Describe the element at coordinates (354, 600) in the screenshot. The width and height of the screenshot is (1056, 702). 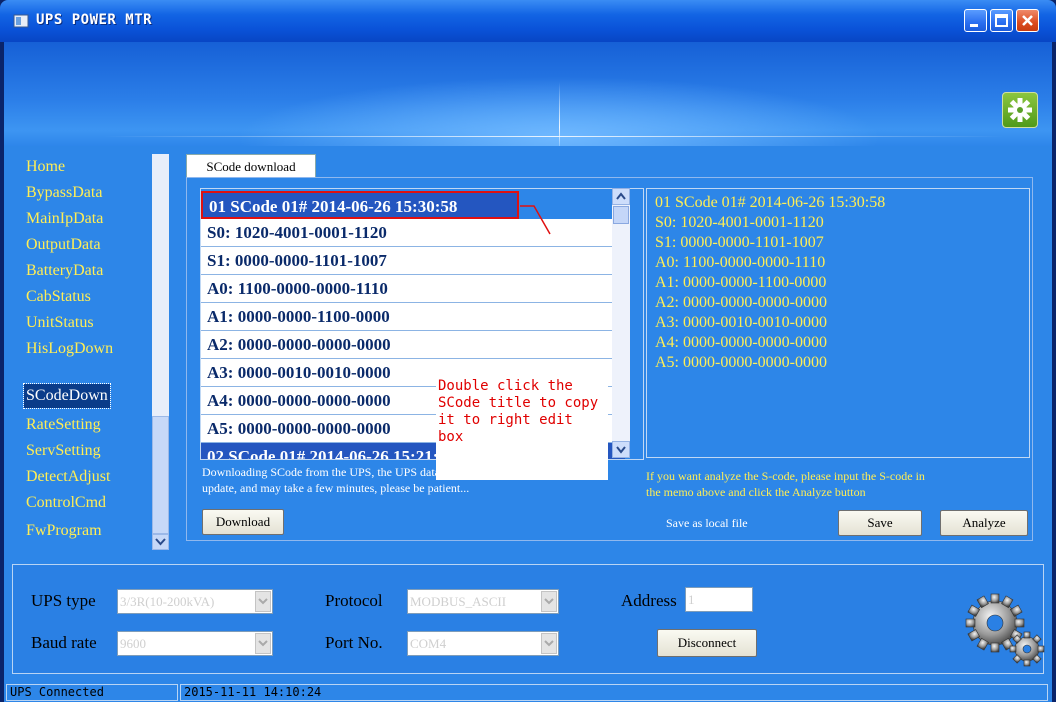
I see `protocol-label: Protocol` at that location.